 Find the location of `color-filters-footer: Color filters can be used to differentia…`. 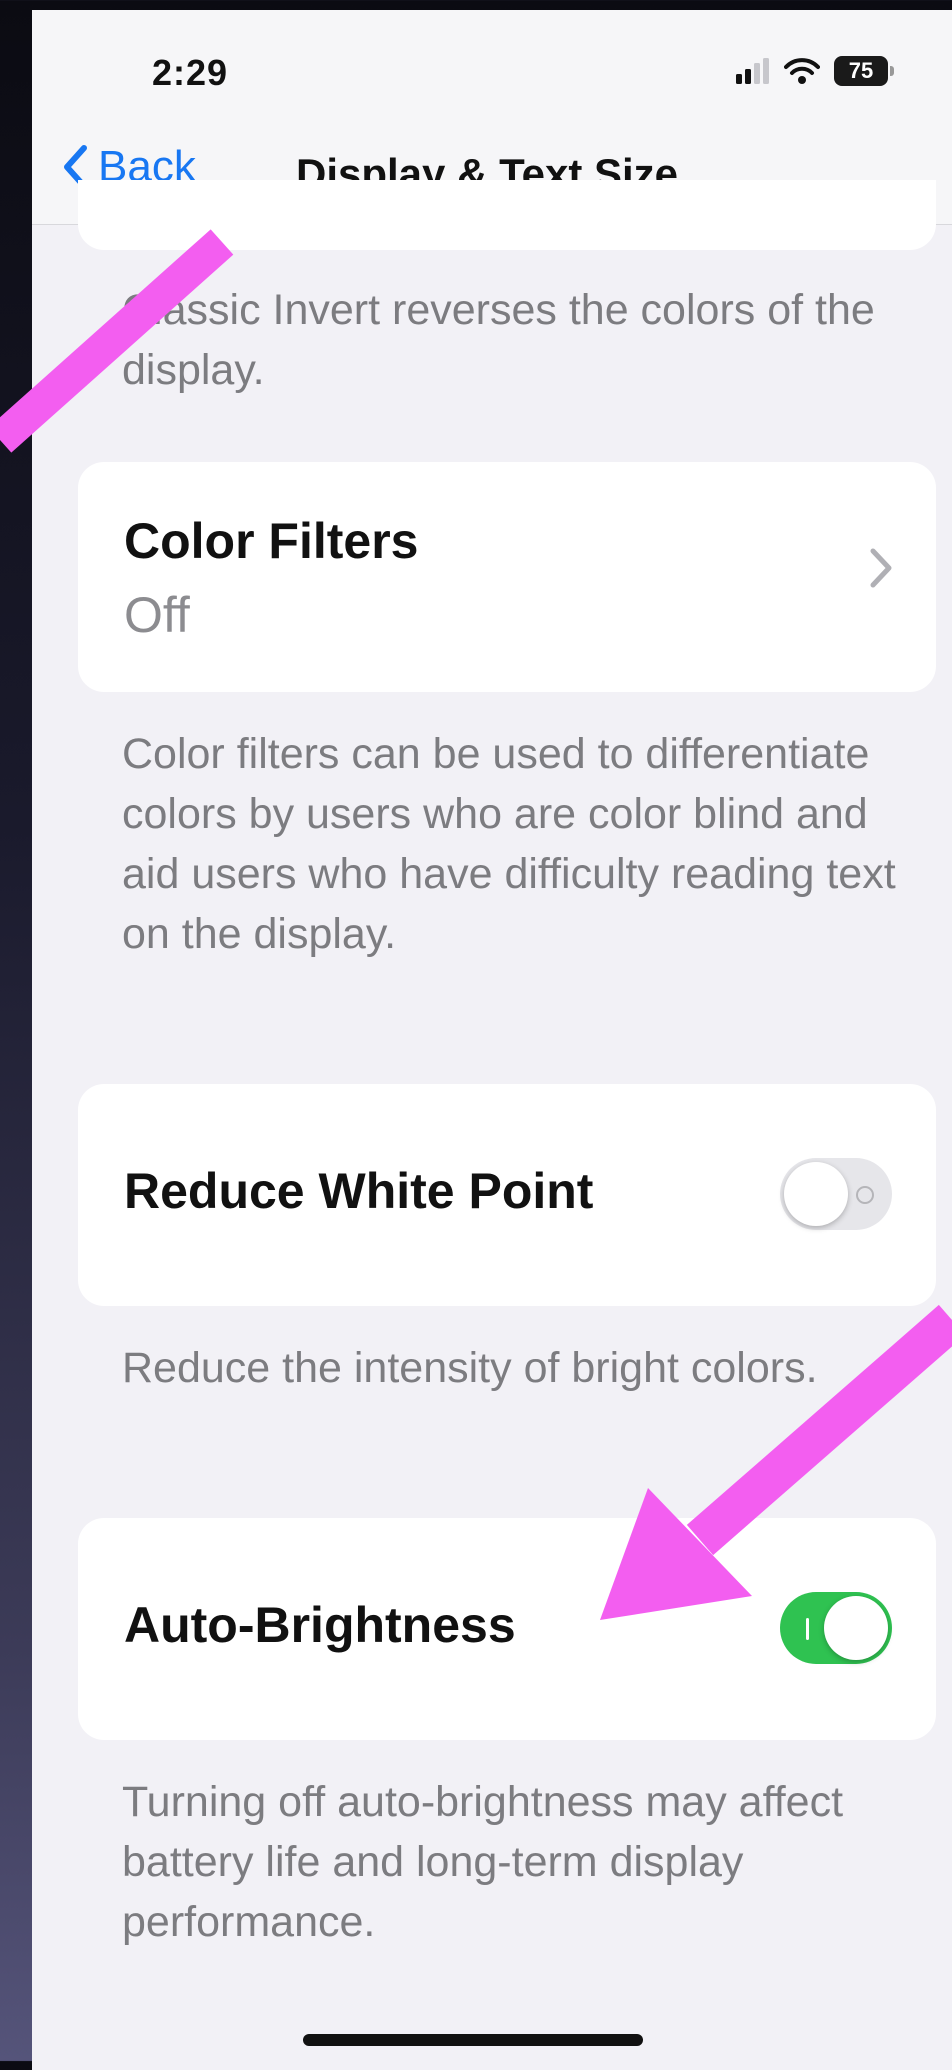

color-filters-footer: Color filters can be used to differentia… is located at coordinates (509, 844).